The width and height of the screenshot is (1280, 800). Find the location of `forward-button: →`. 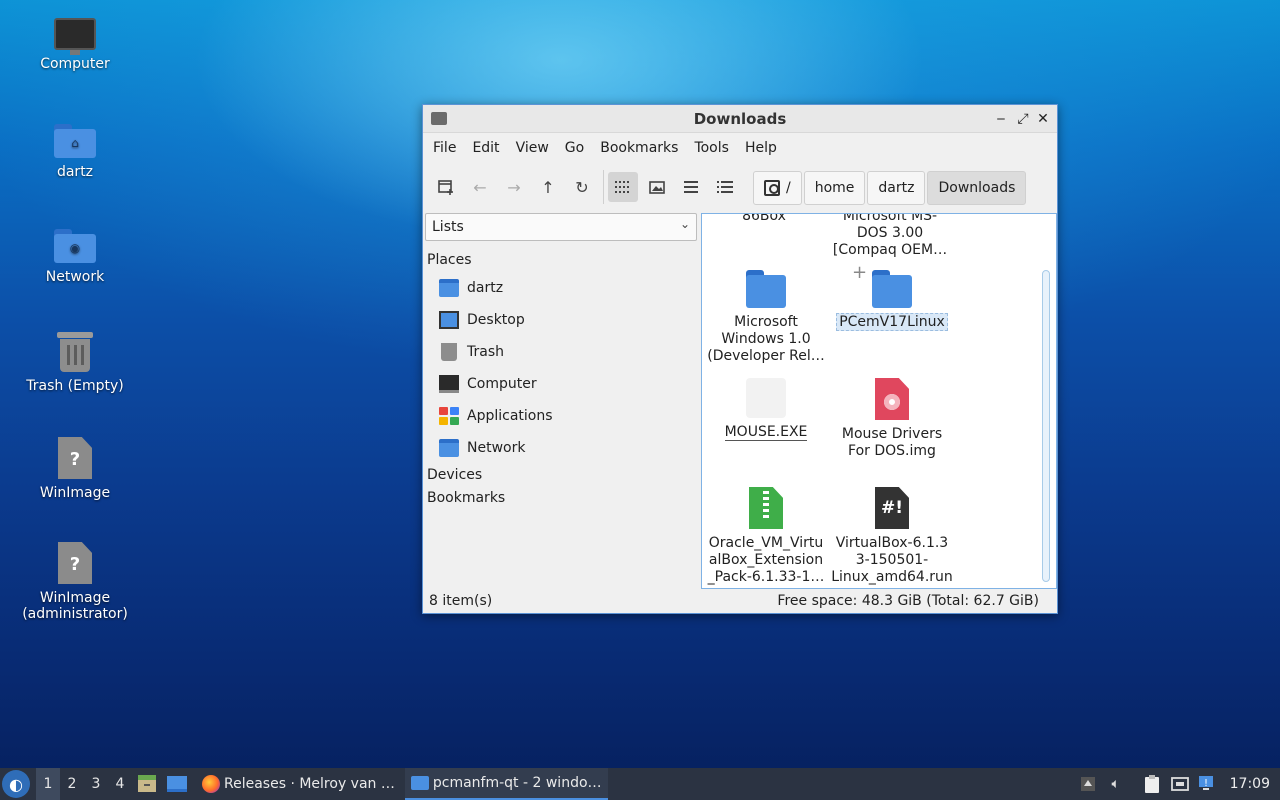

forward-button: → is located at coordinates (514, 187).